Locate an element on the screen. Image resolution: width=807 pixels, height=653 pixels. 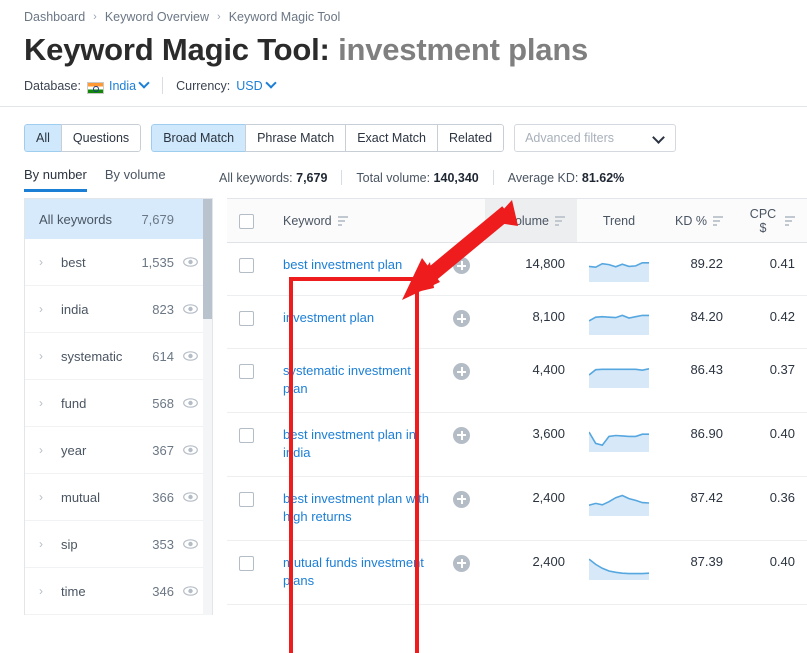
breadcrumb-item-dashboard: Dashboard is located at coordinates (54, 17).